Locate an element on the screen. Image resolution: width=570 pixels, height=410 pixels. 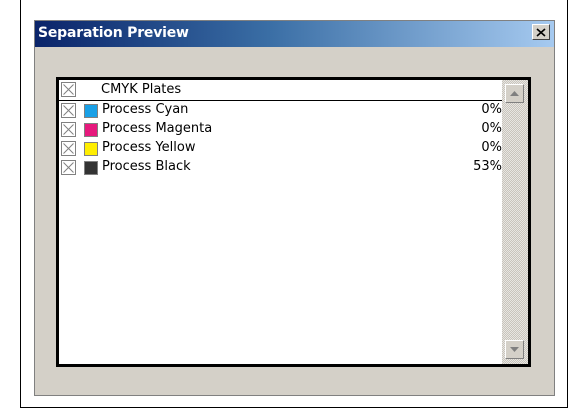
plate-coverage-percent: 53% is located at coordinates (487, 166).